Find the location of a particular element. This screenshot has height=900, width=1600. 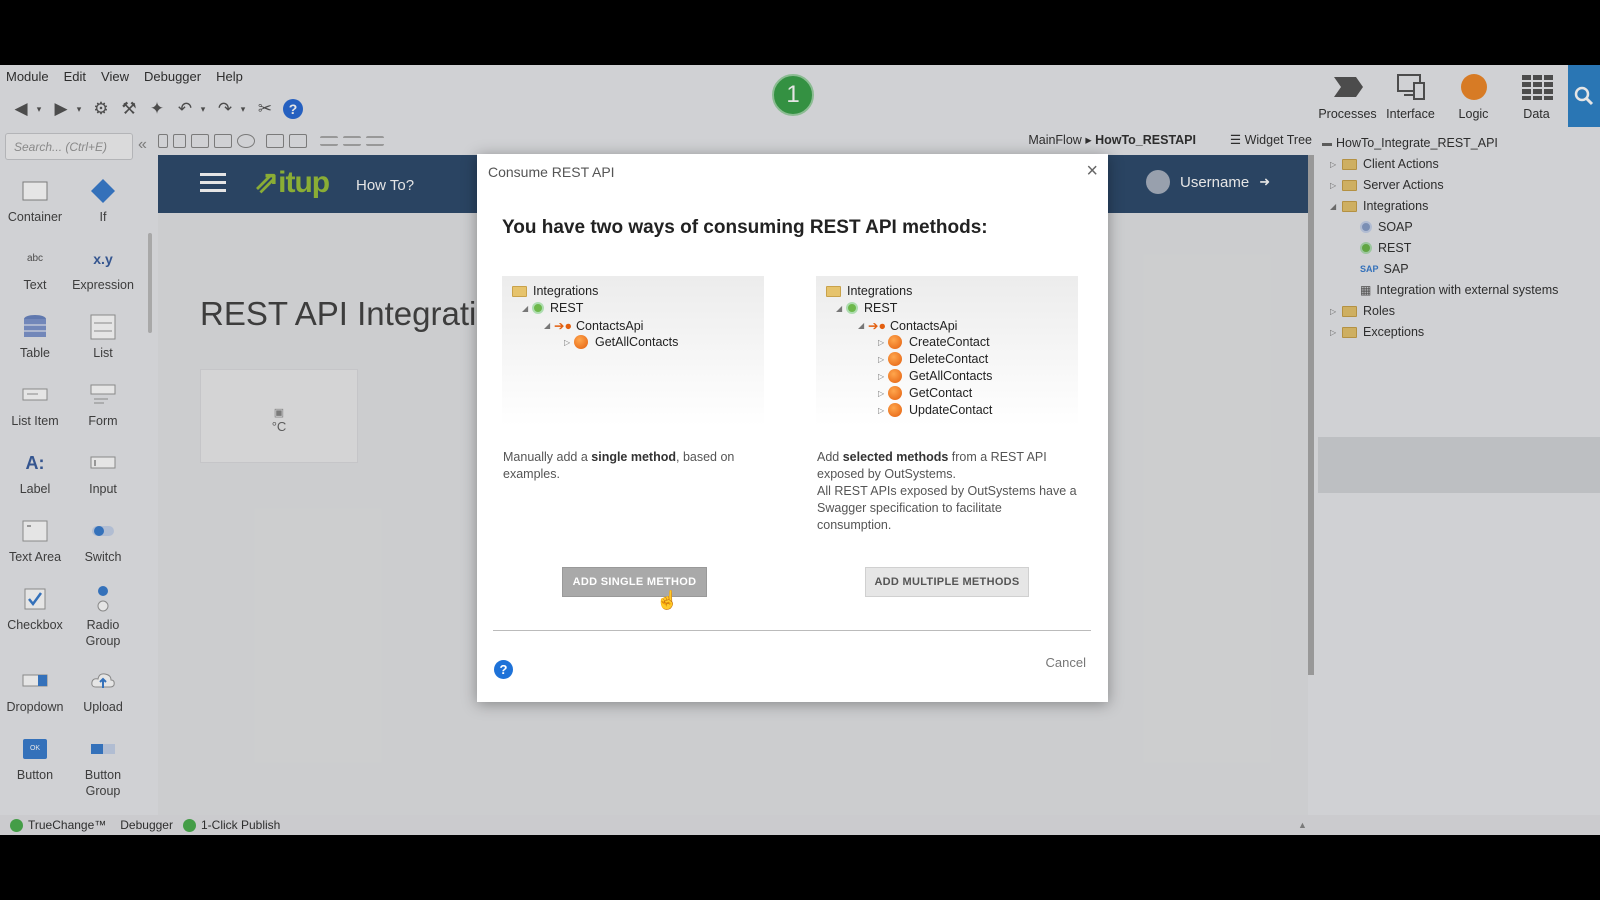

help-icon: ? is located at coordinates (503, 669).